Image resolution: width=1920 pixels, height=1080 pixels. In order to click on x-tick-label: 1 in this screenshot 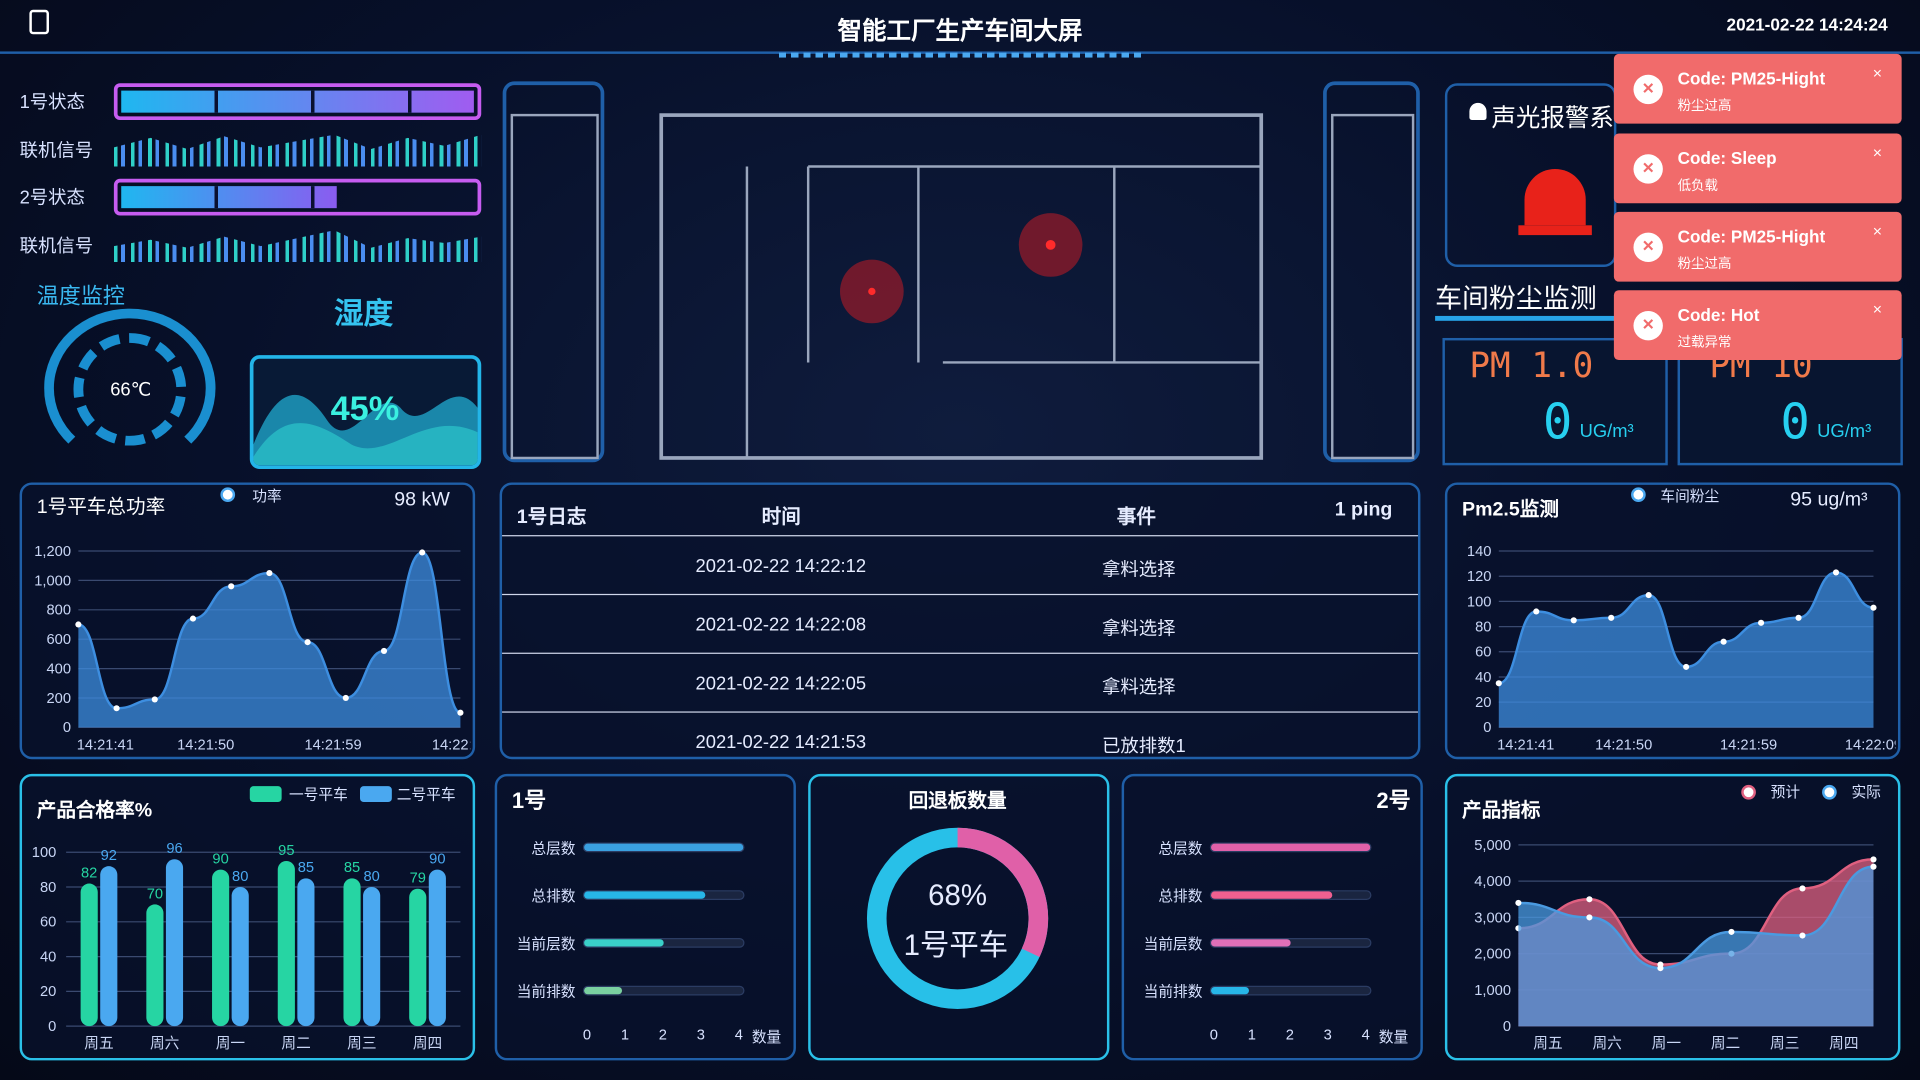, I will do `click(1251, 1035)`.